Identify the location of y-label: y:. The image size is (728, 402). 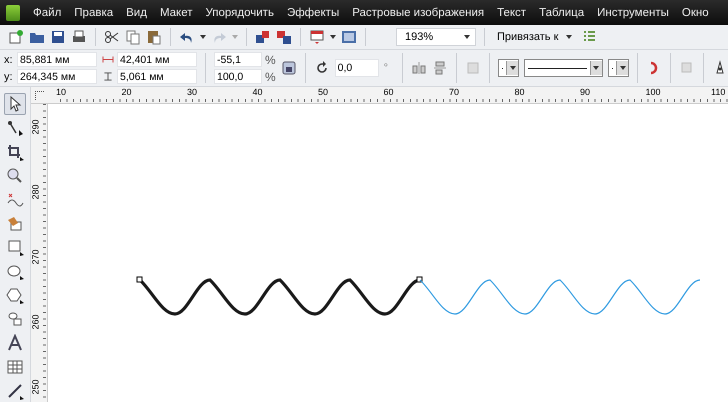
(9, 76).